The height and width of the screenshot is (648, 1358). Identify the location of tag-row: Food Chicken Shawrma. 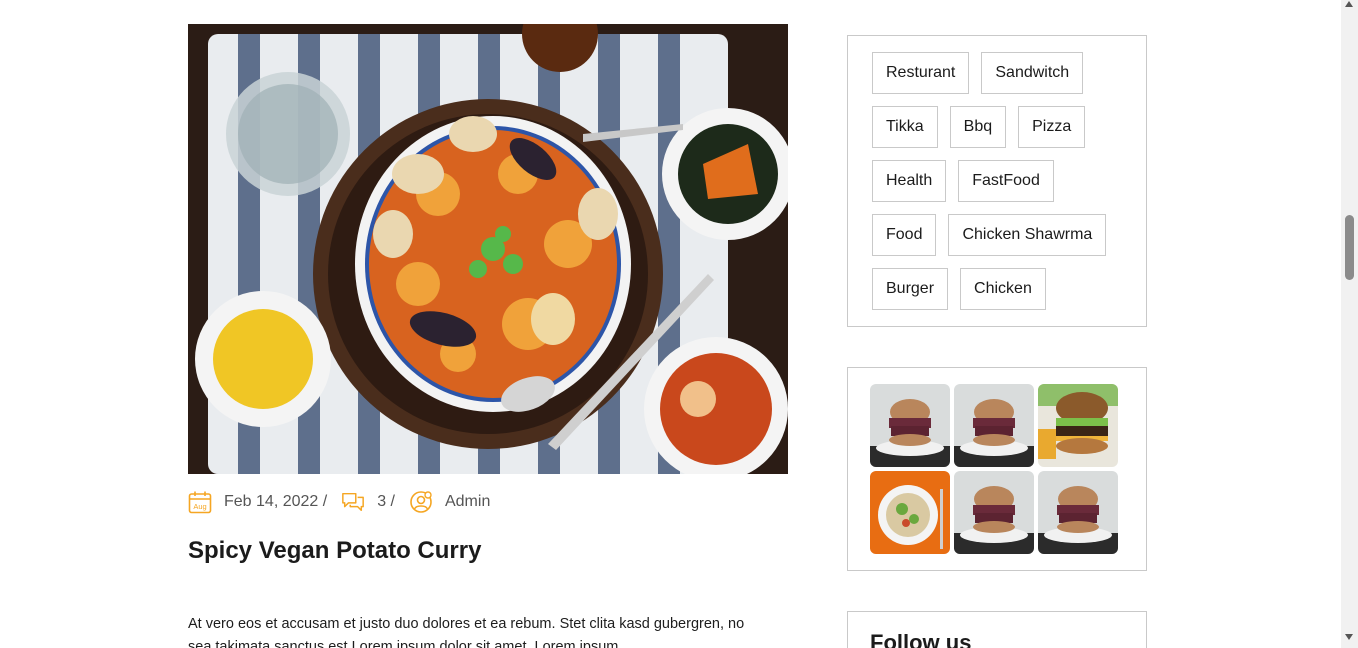
(997, 235).